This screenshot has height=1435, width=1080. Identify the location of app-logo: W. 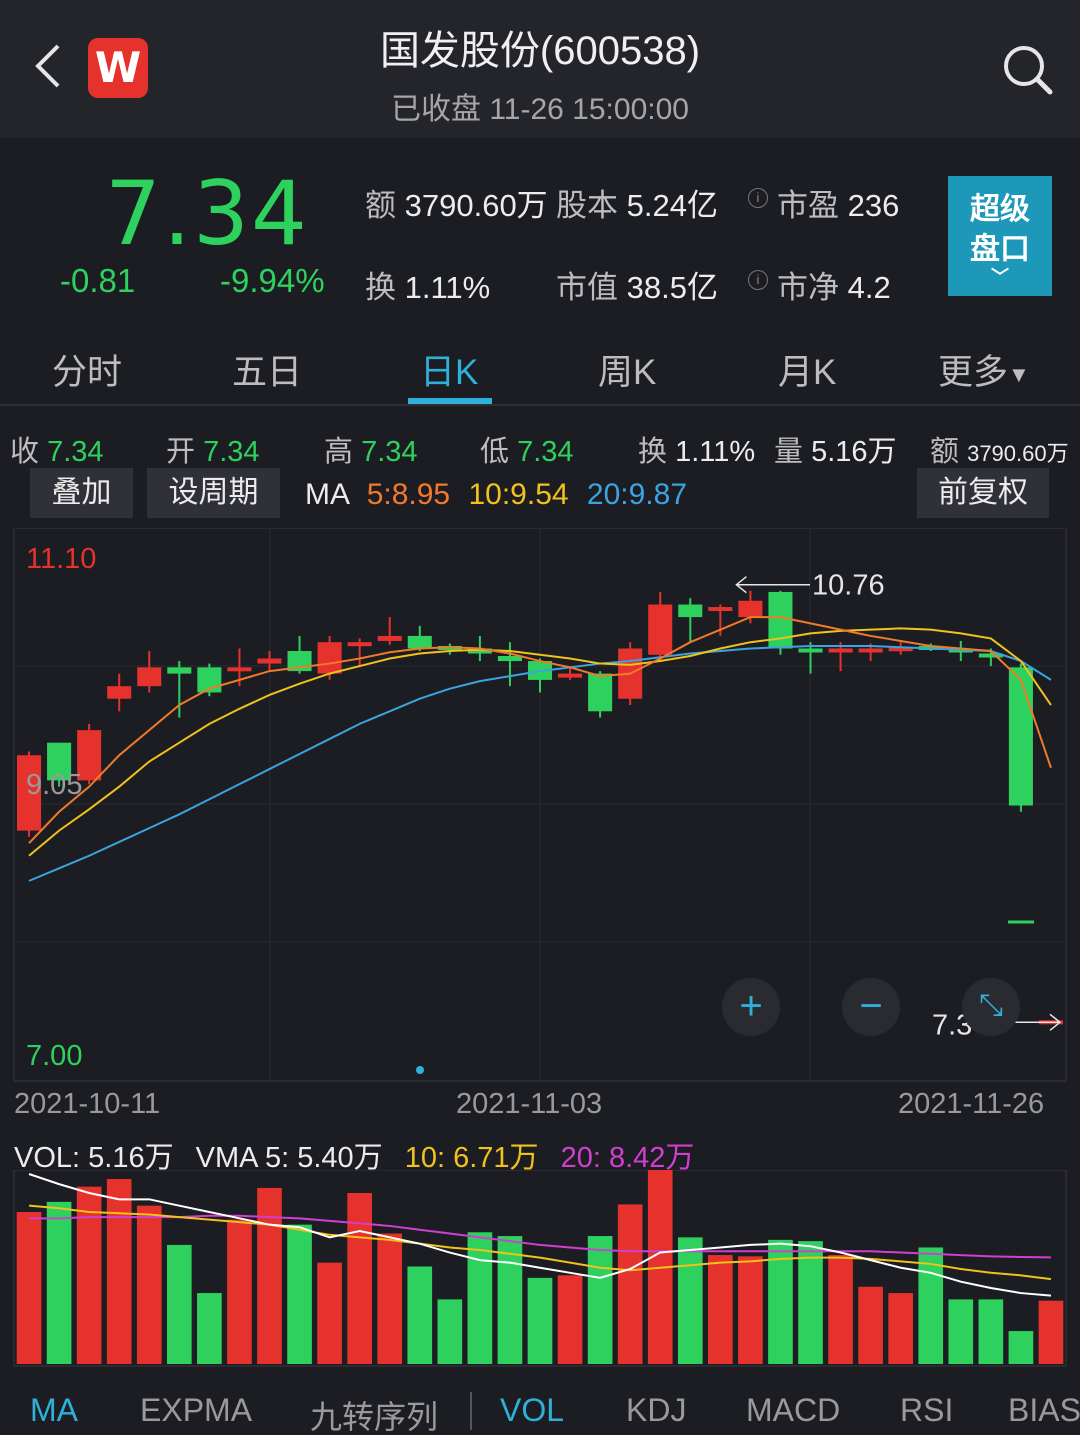
(118, 68).